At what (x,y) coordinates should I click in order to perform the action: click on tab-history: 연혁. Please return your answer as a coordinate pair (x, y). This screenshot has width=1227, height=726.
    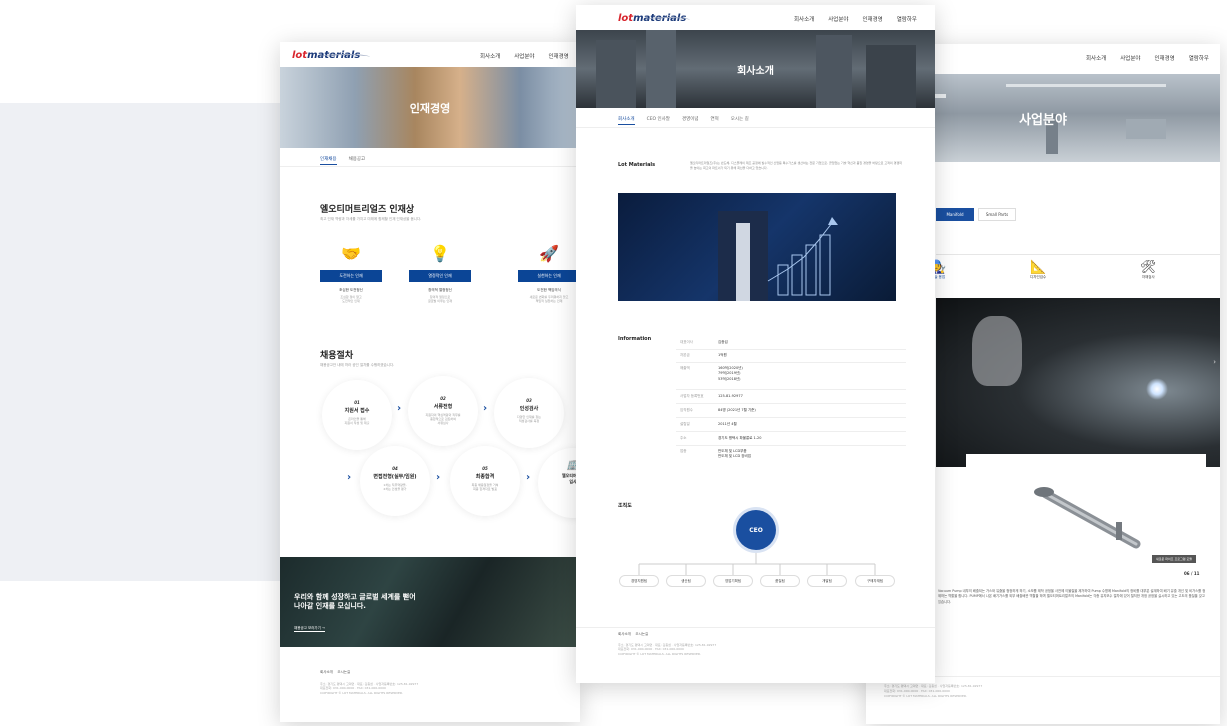
    Looking at the image, I should click on (715, 120).